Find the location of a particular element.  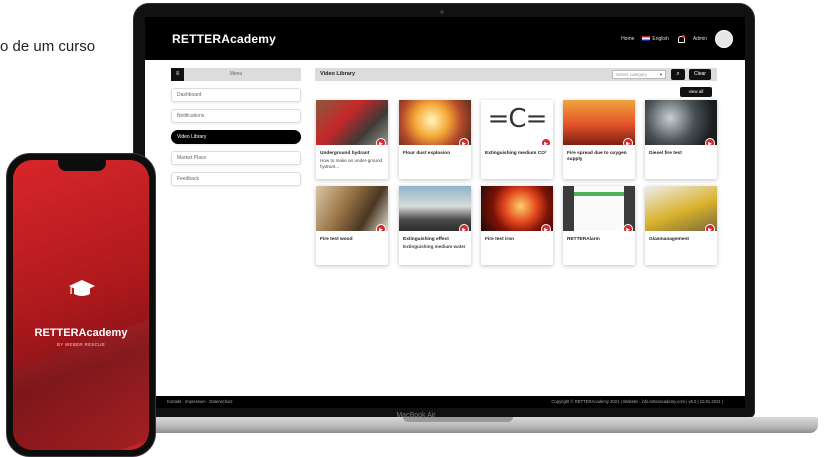

view-all-button: view all is located at coordinates (696, 92).